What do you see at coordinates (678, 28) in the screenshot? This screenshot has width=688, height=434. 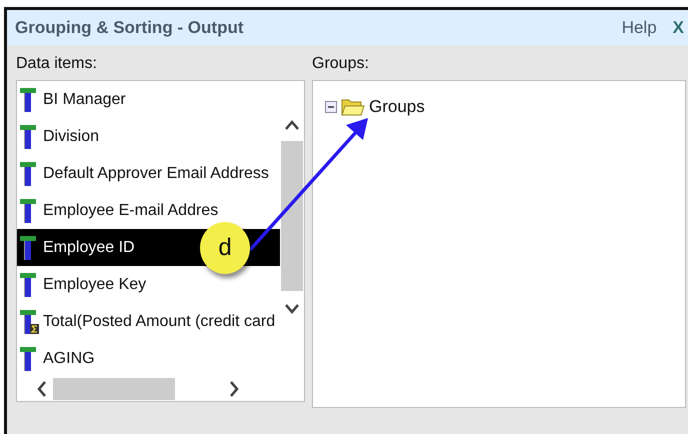 I see `close-button: X` at bounding box center [678, 28].